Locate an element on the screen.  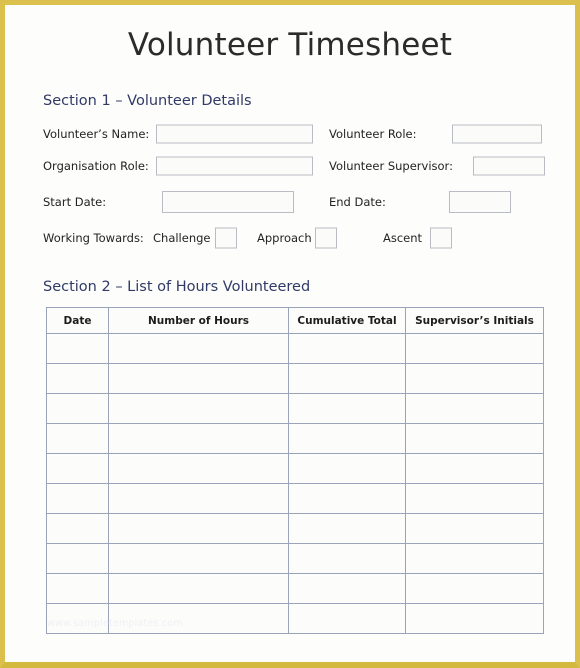
form-row-dates: Start Date: End Date: is located at coordinates (294, 202).